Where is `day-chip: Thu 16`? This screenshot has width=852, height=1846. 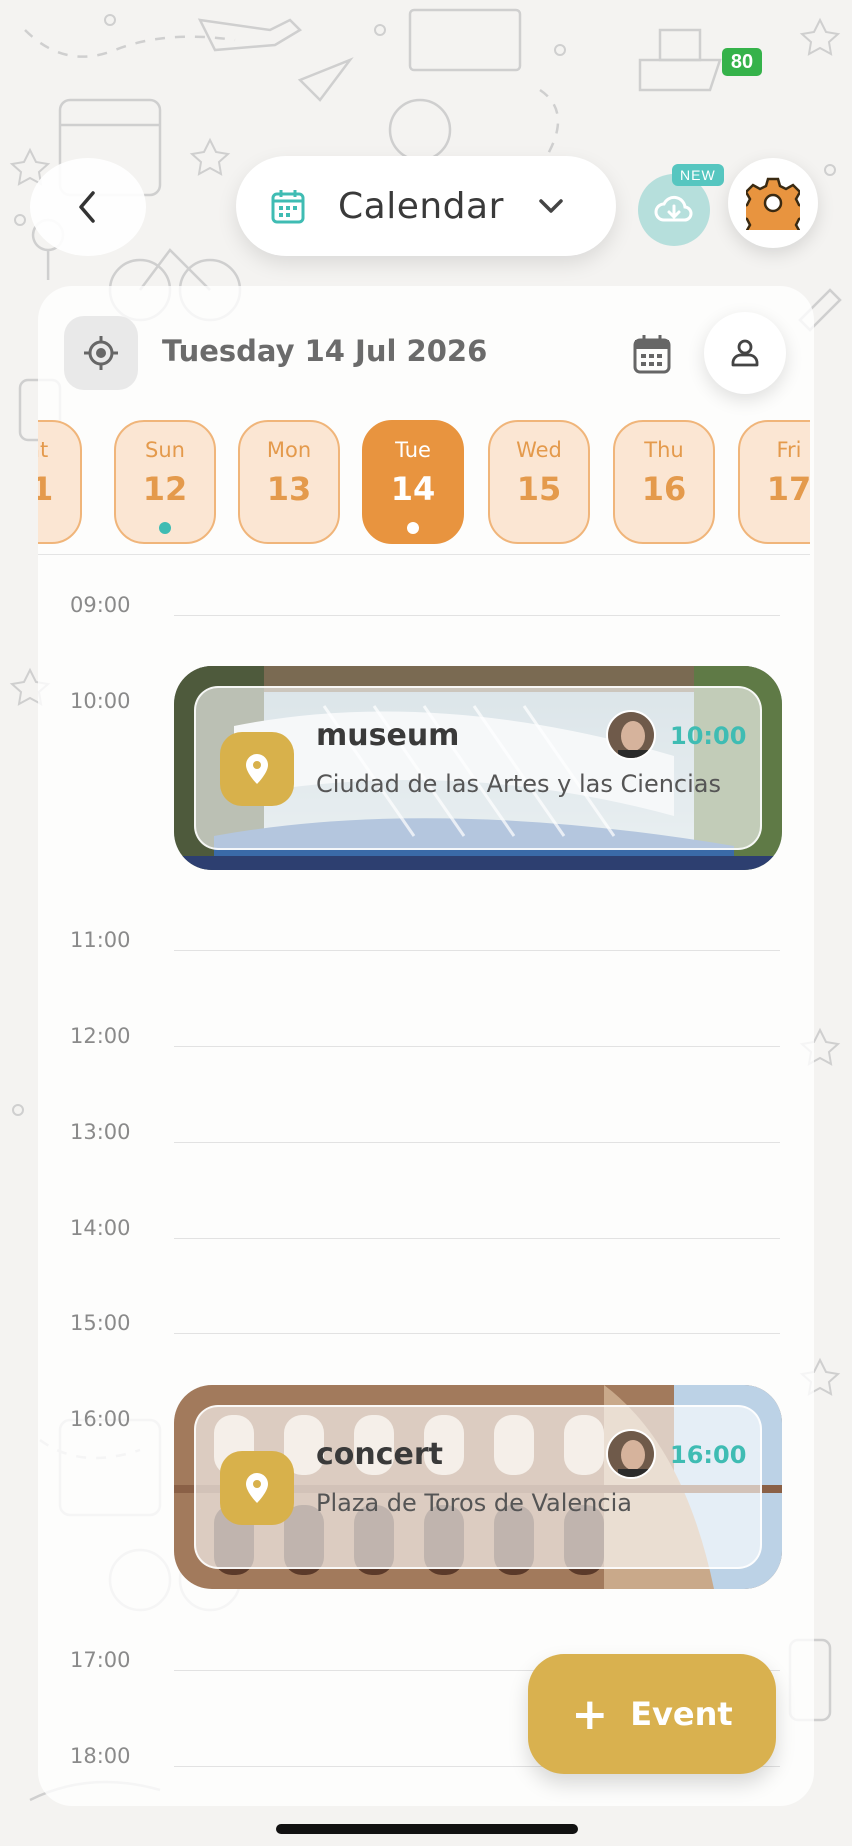
day-chip: Thu 16 is located at coordinates (664, 482).